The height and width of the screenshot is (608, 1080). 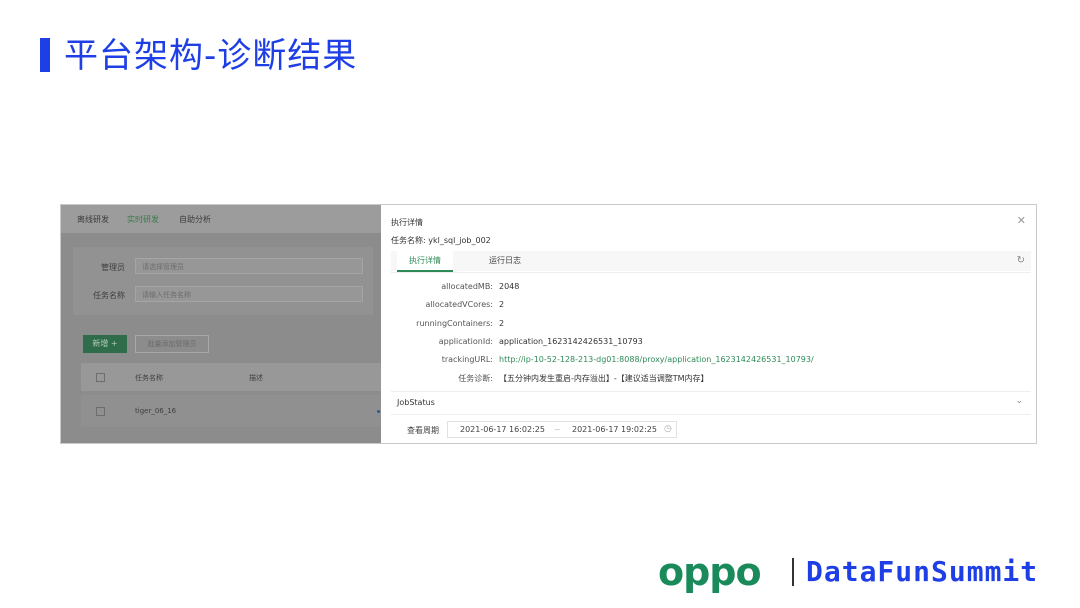 What do you see at coordinates (100, 411) in the screenshot?
I see `row-checkbox` at bounding box center [100, 411].